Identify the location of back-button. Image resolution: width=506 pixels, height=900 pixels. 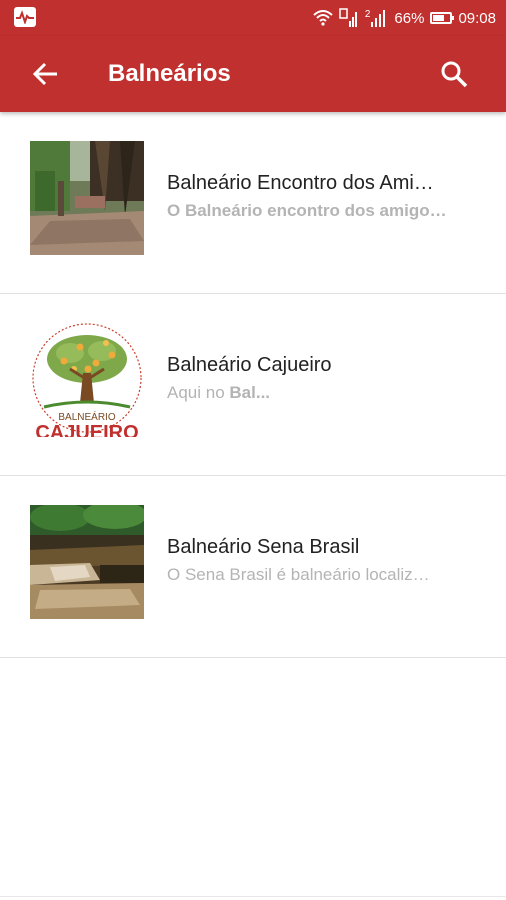
(46, 74).